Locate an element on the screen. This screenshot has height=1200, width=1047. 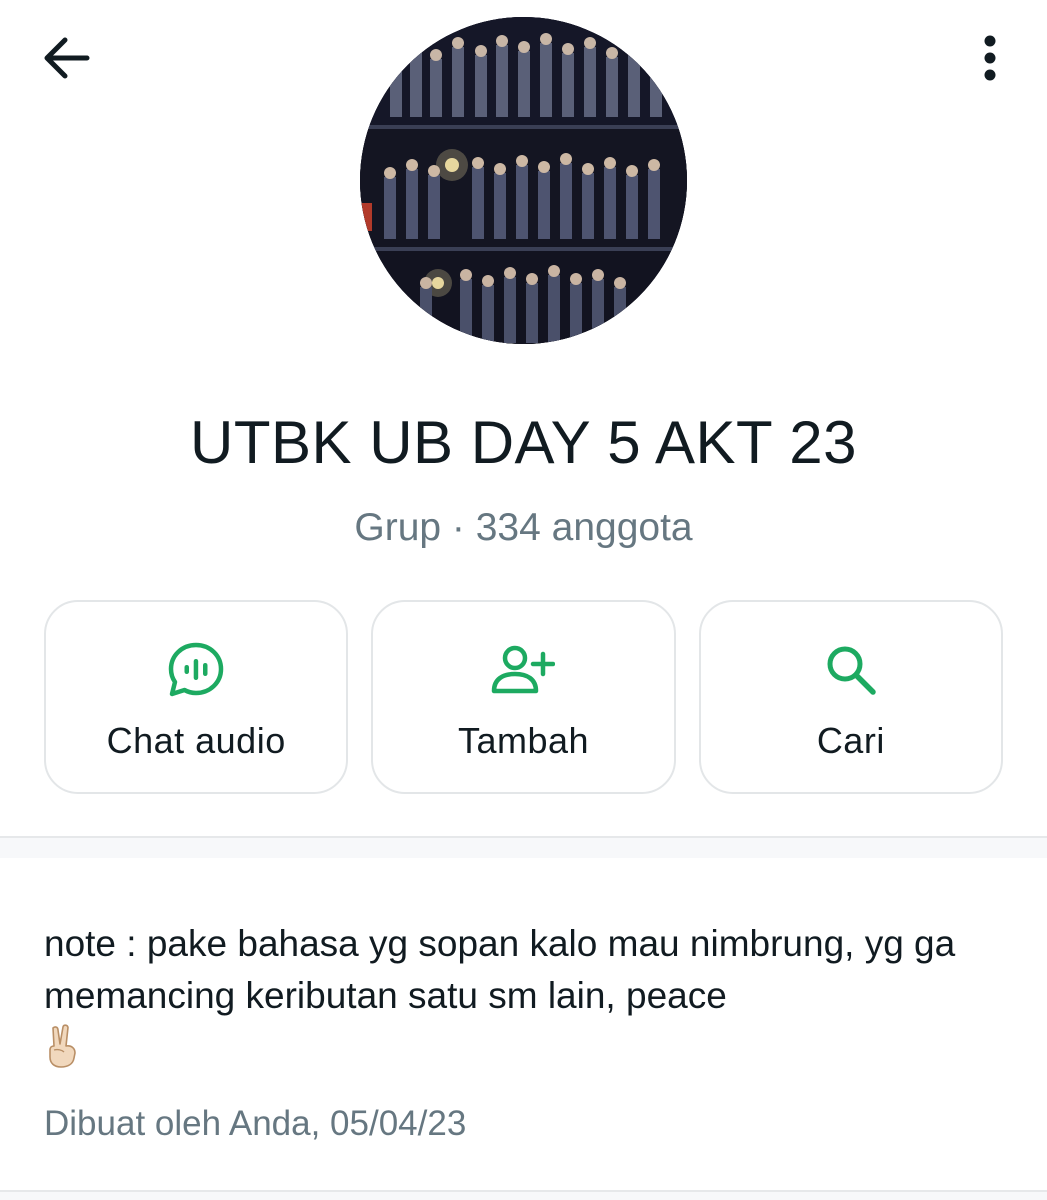
group-name: UTBK UB DAY 5 AKT 23 is located at coordinates (523, 442).